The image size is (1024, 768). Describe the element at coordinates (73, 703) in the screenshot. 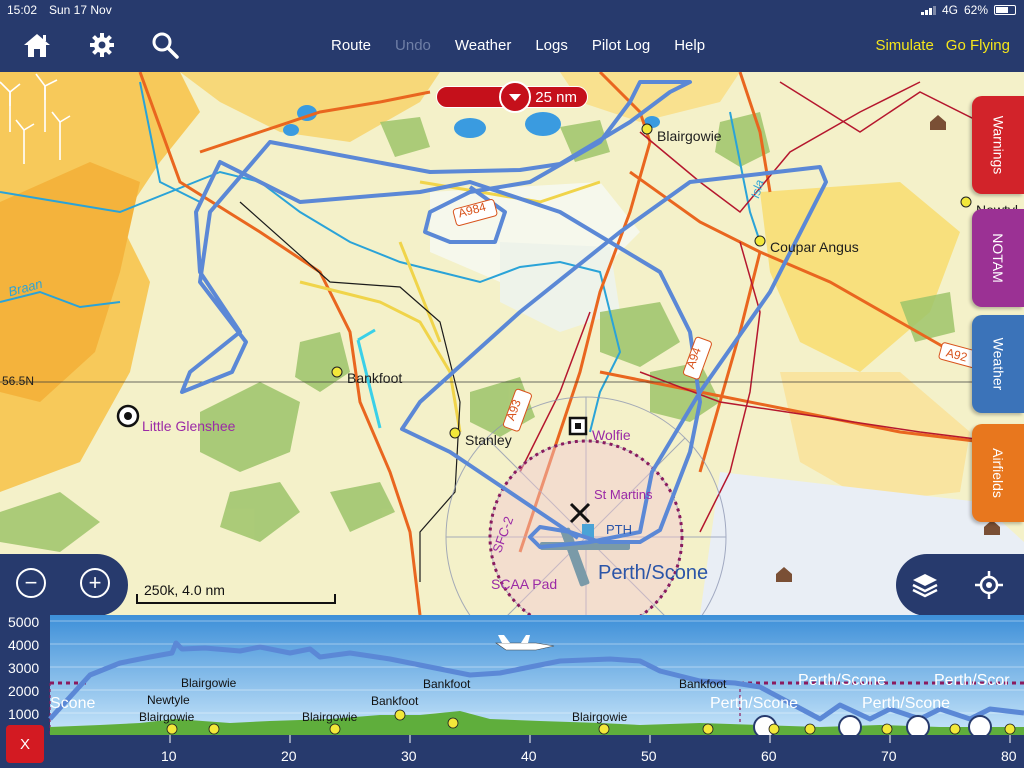

I see `profile-label: Scone` at that location.